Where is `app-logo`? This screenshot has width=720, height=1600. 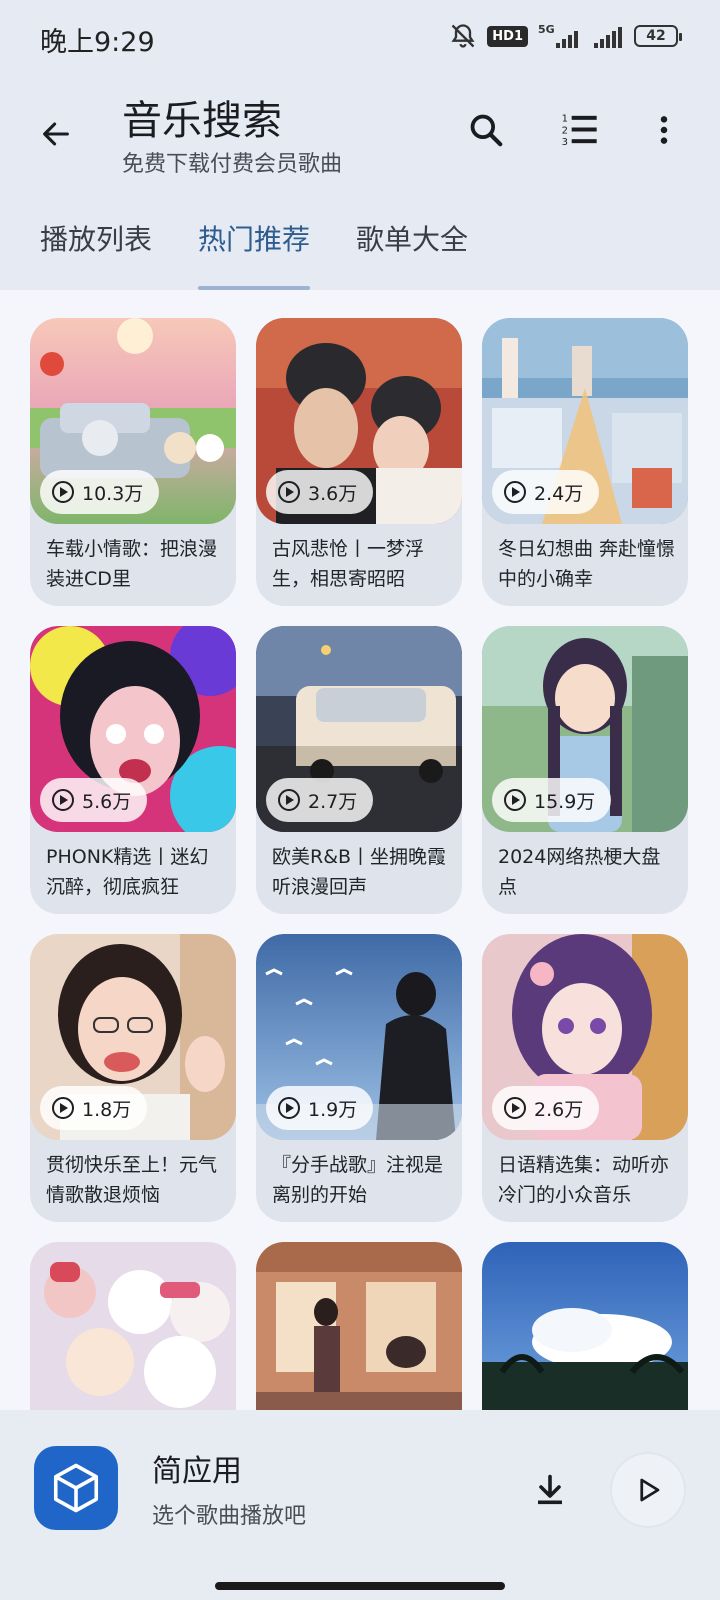 app-logo is located at coordinates (76, 1488).